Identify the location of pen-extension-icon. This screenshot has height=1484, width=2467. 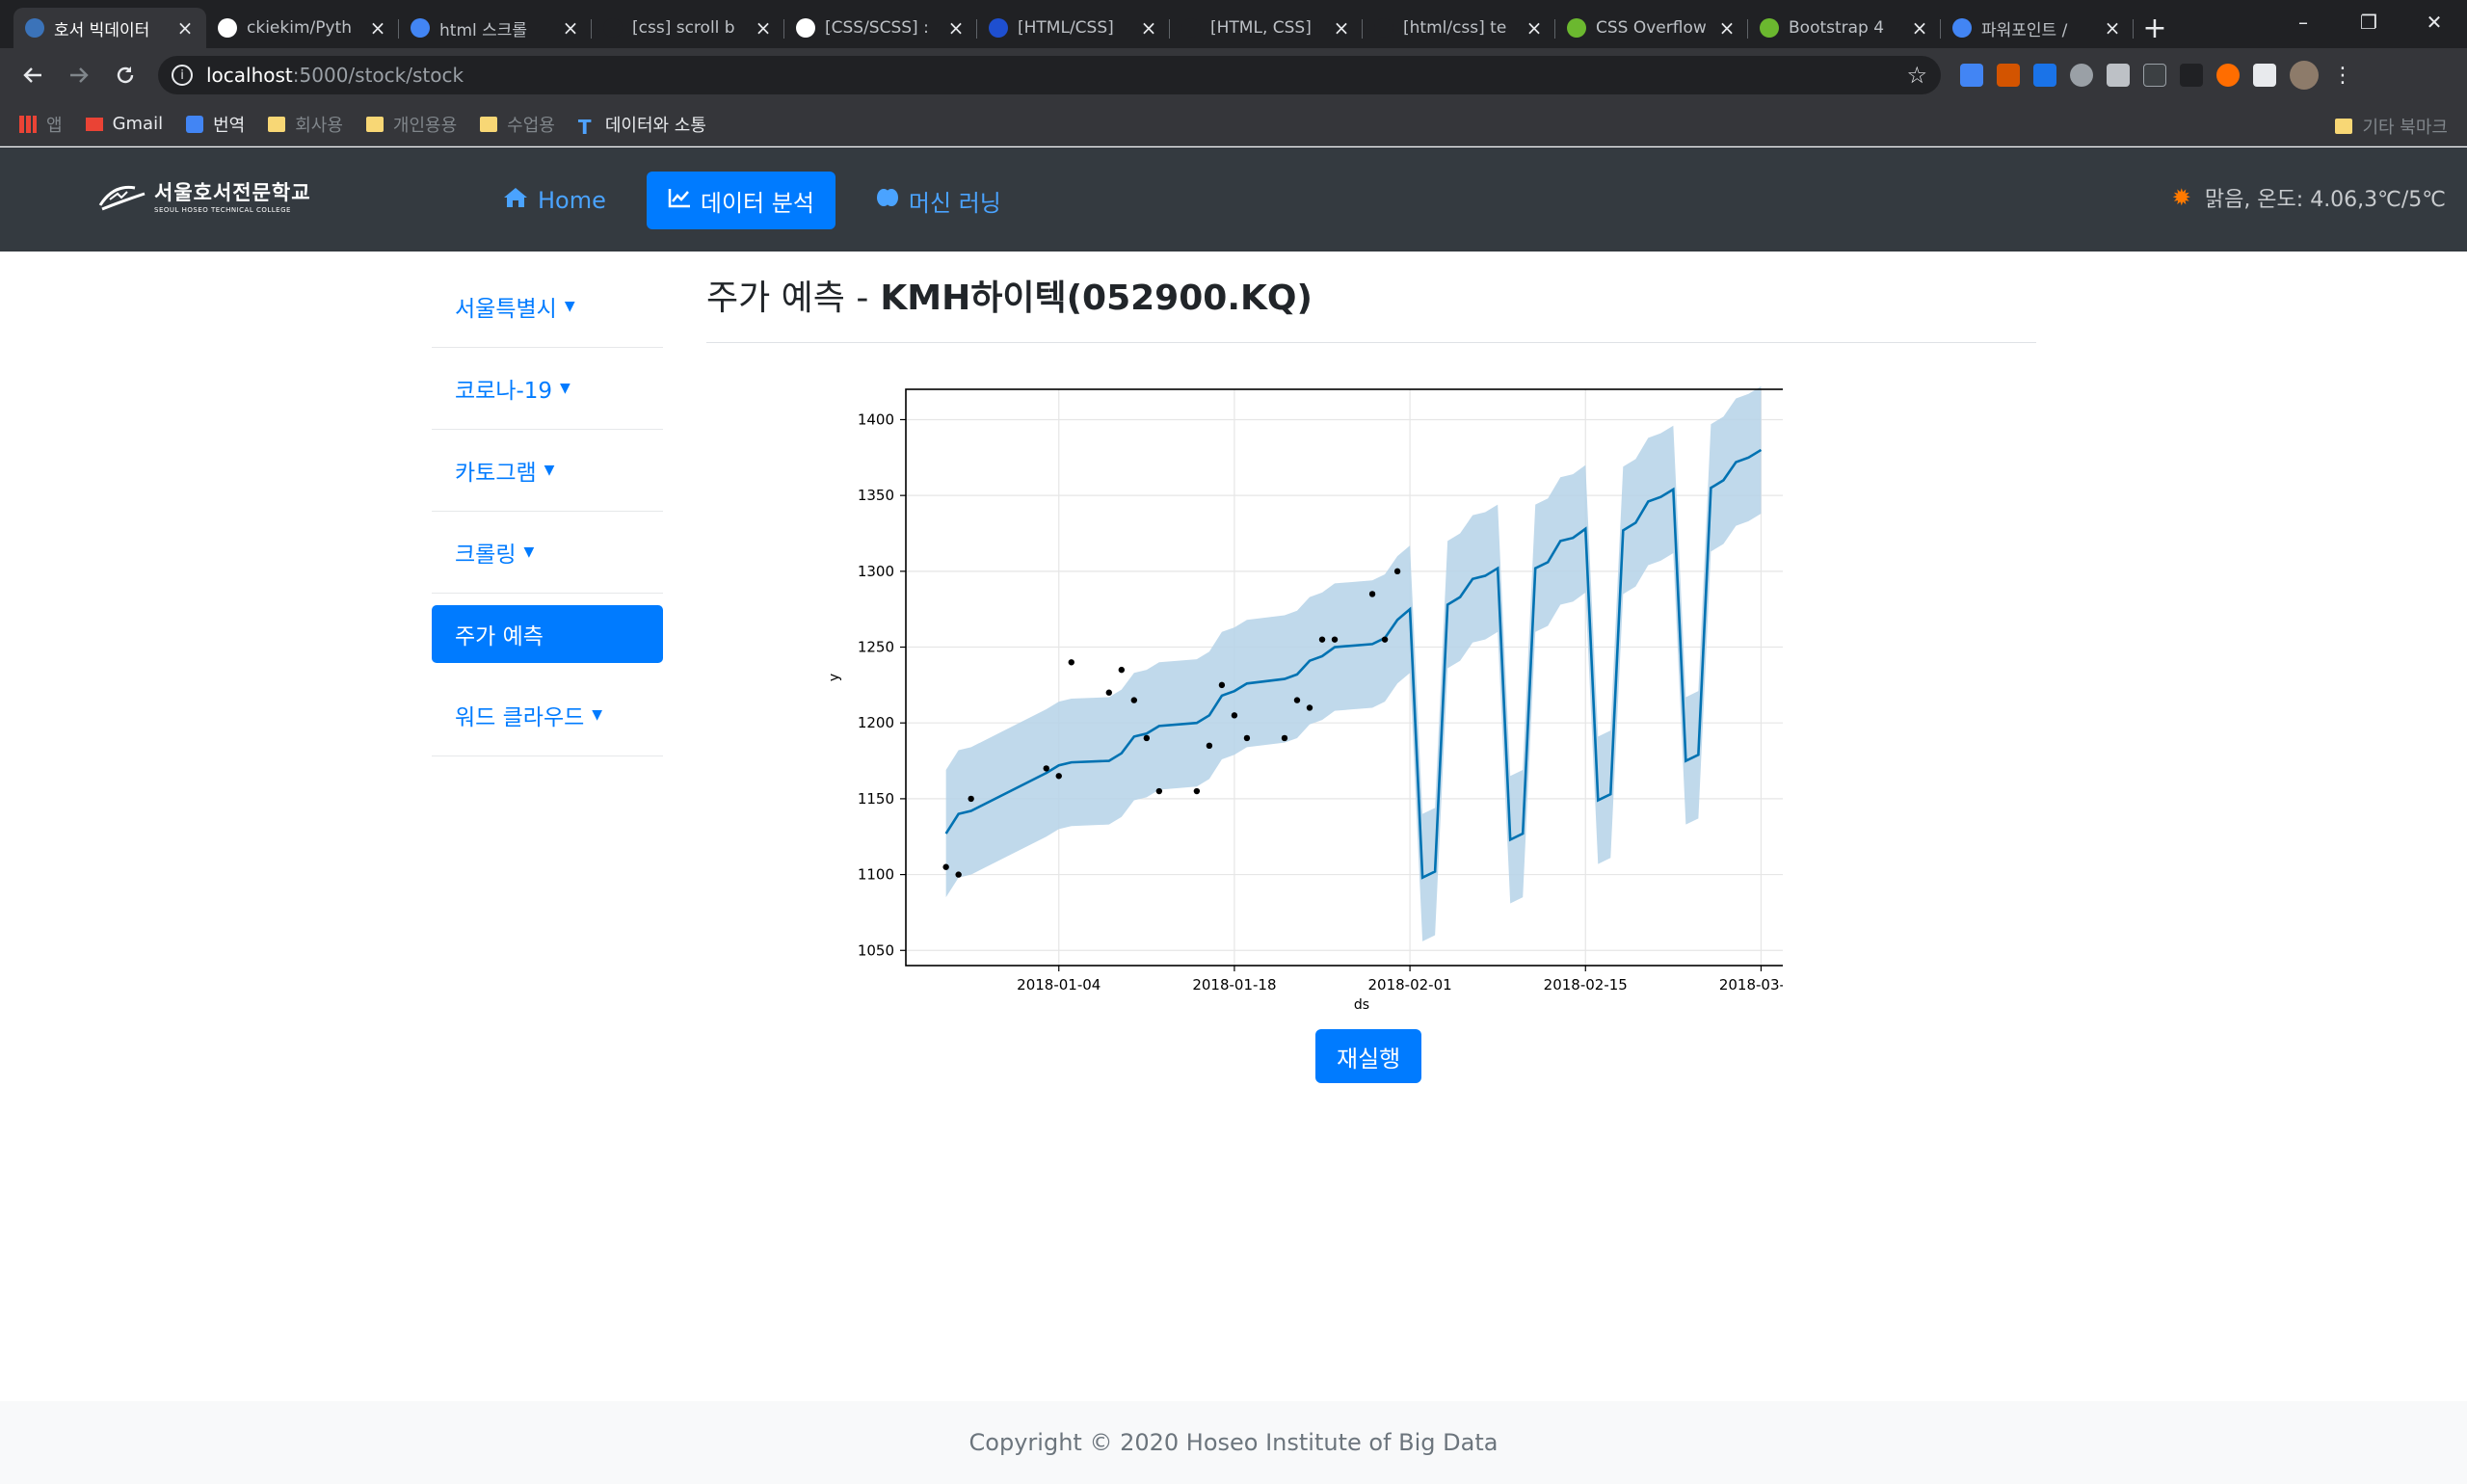
(2008, 75).